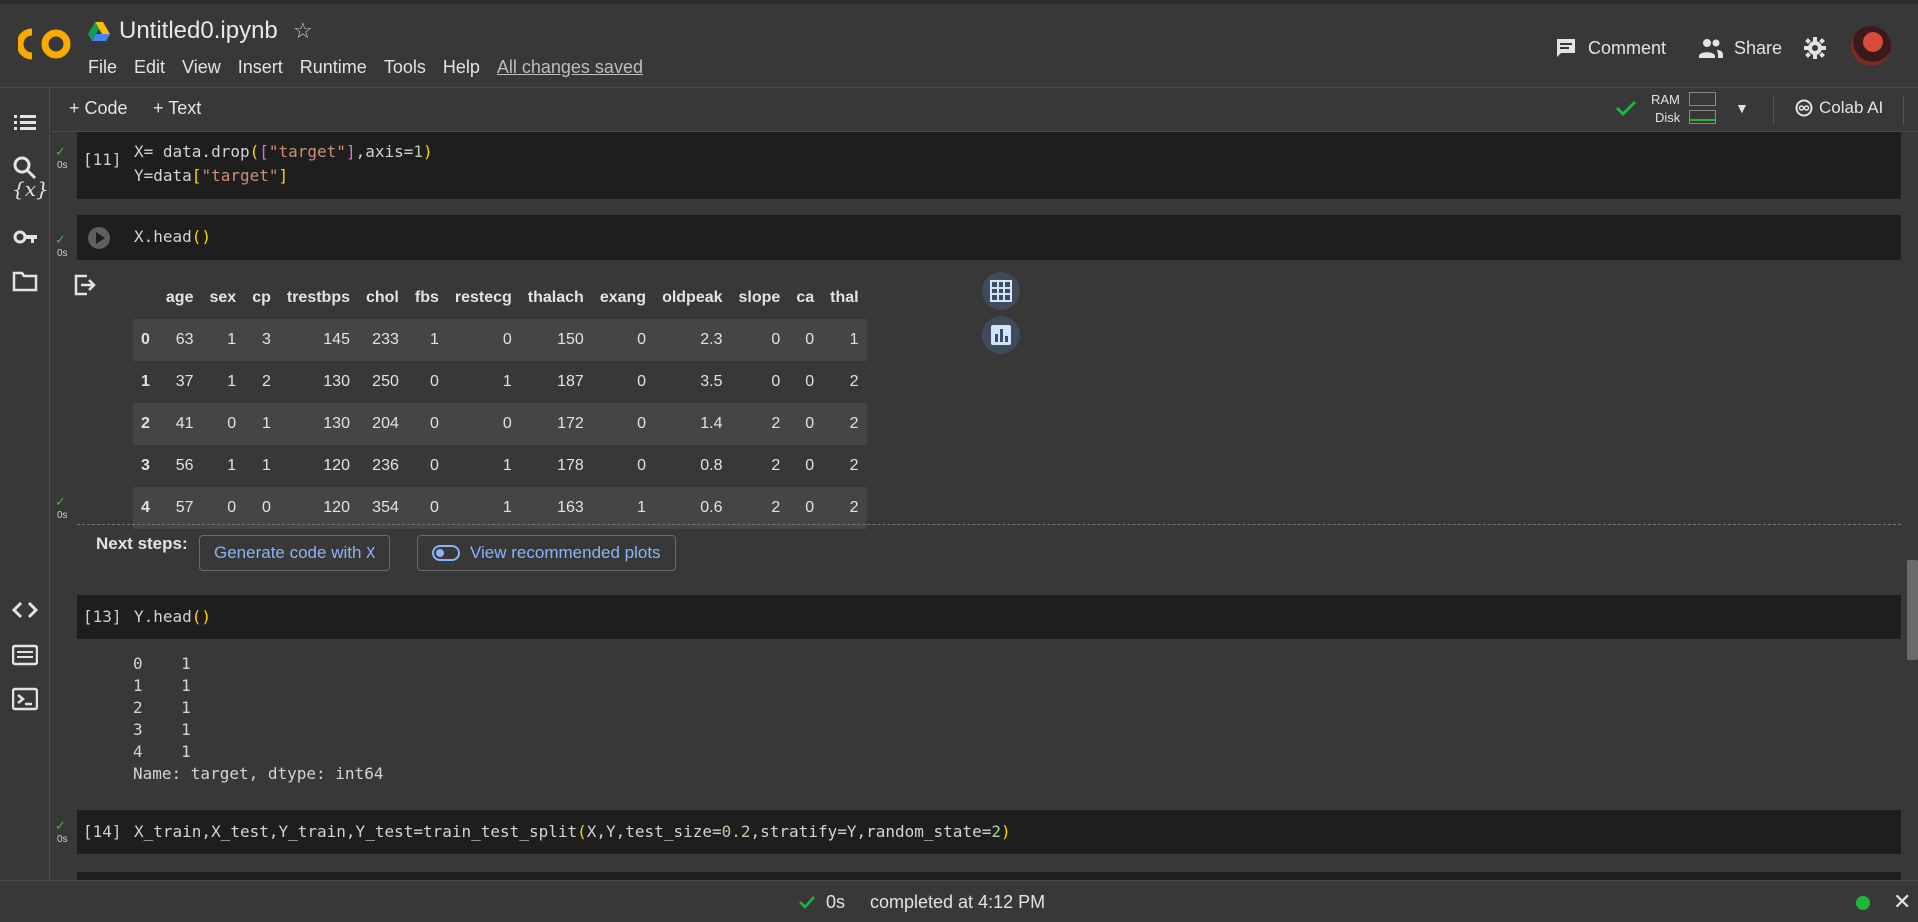  Describe the element at coordinates (30, 190) in the screenshot. I see `variables-icon: {𝑥}` at that location.